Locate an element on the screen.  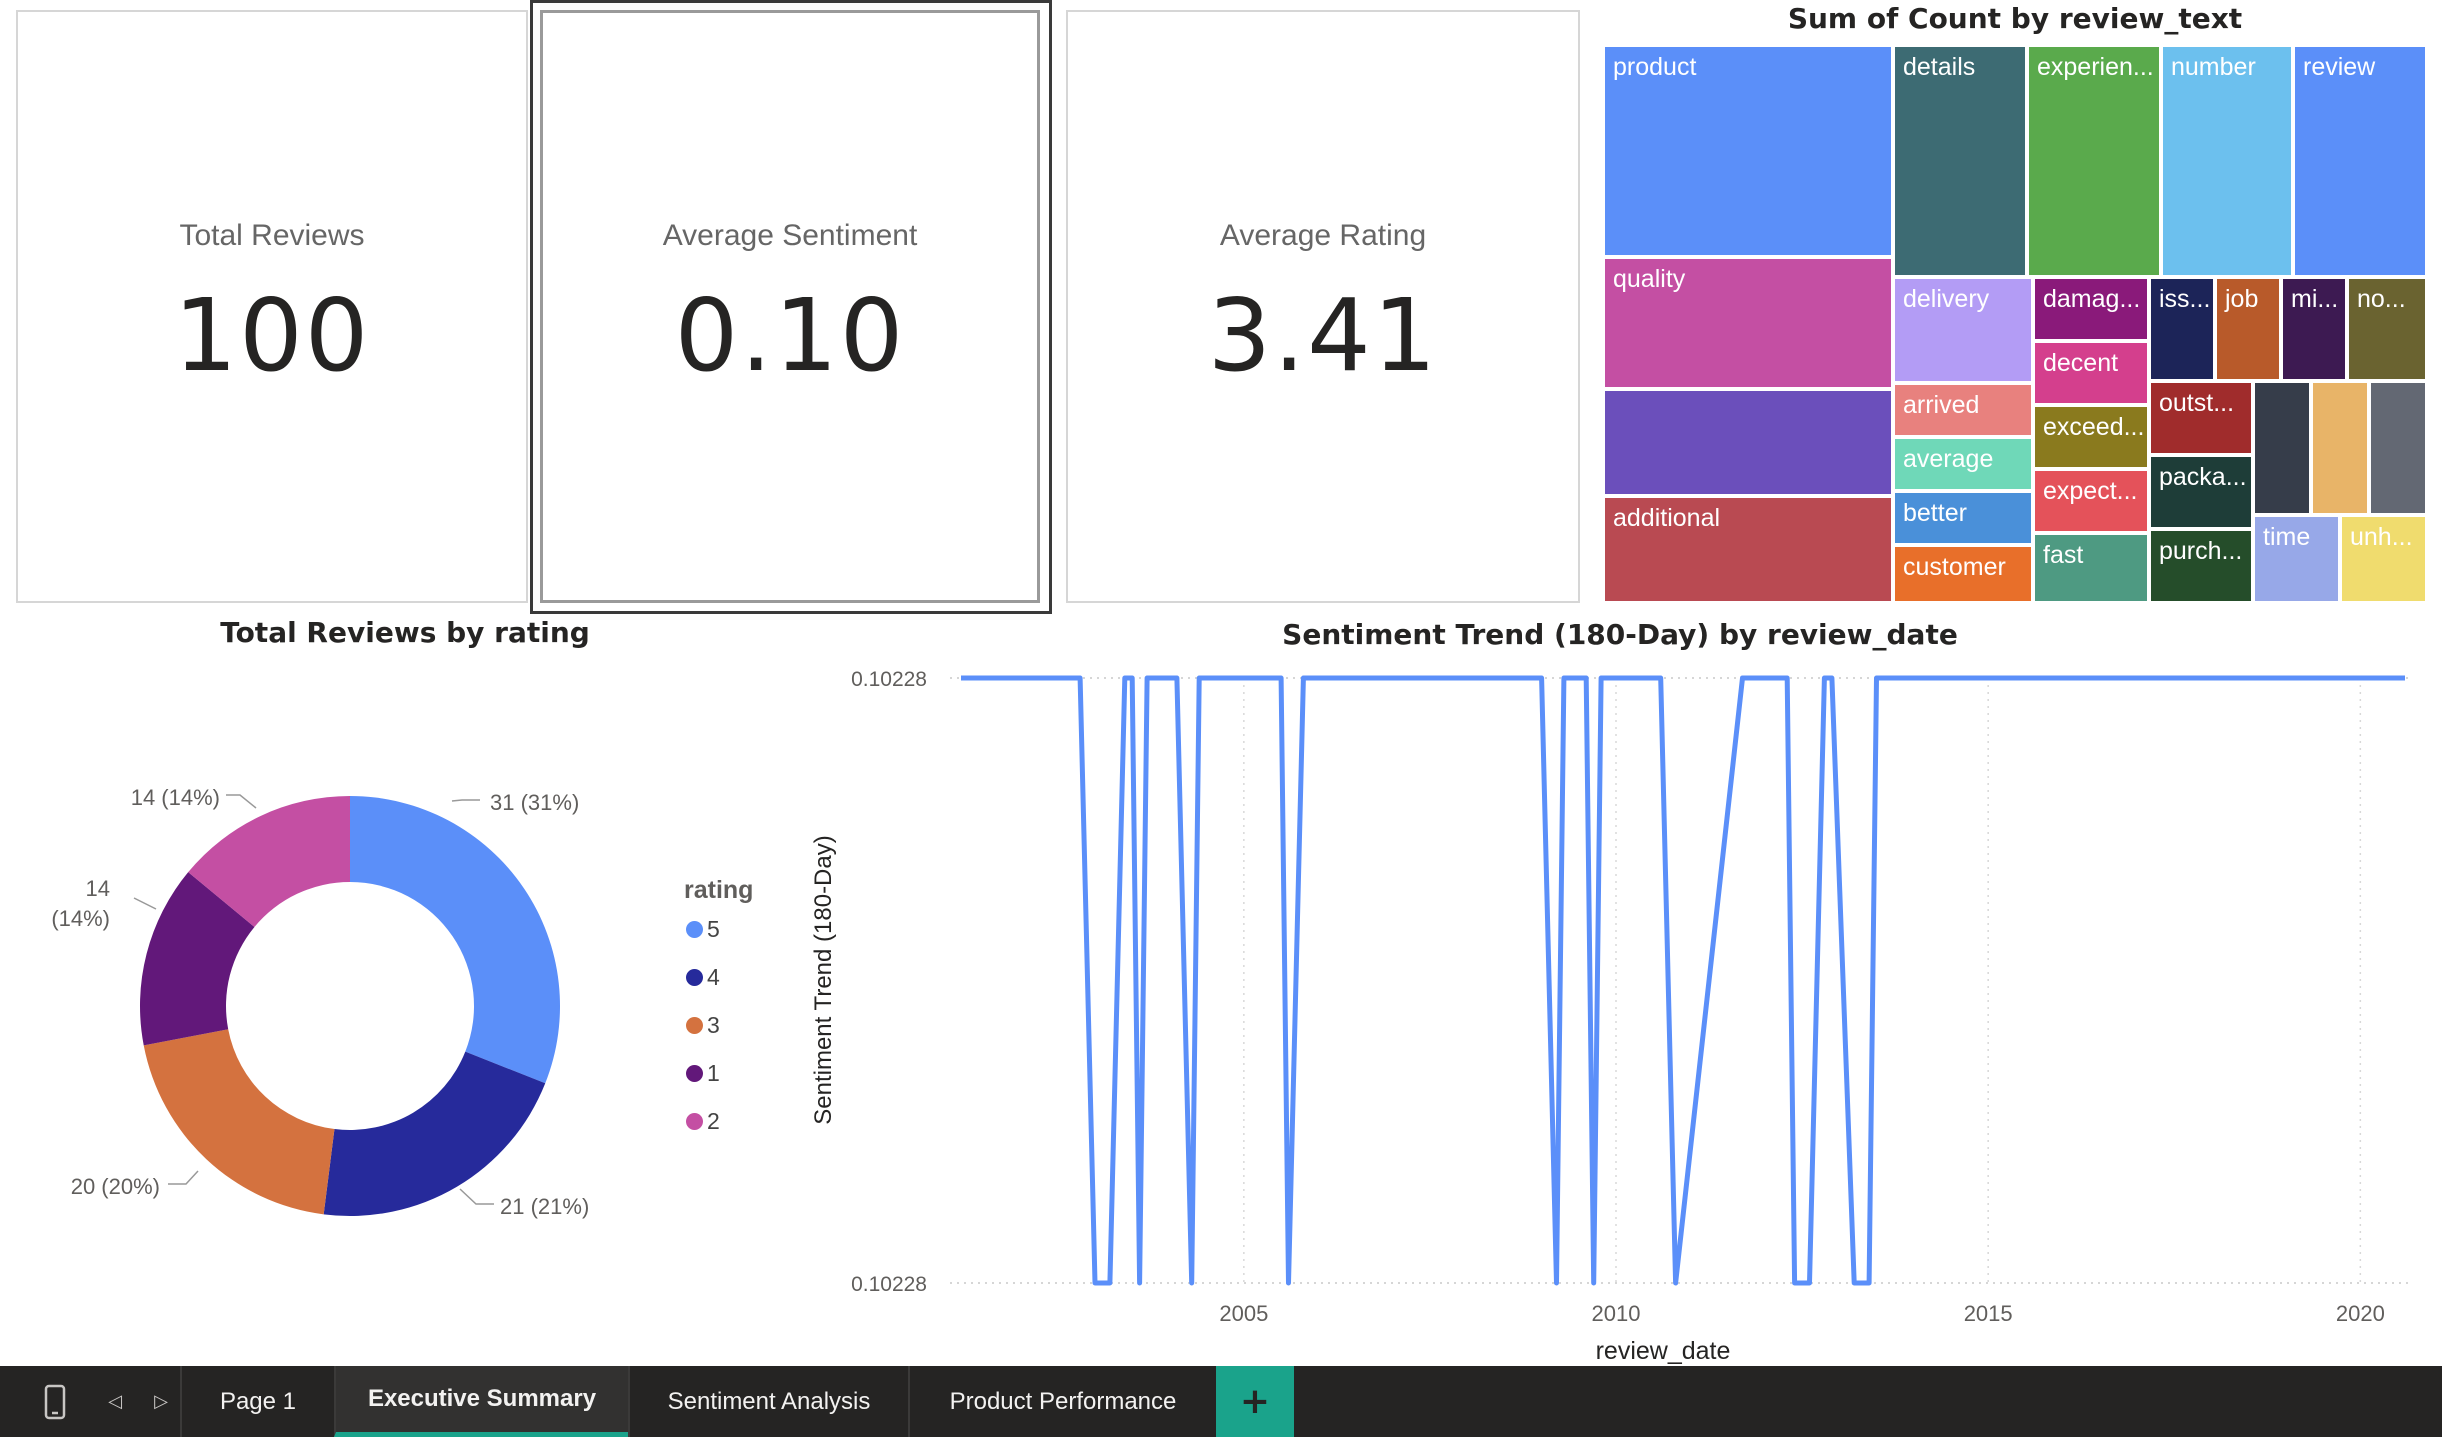
donut-data-label: 21 (21%) is located at coordinates (544, 1206).